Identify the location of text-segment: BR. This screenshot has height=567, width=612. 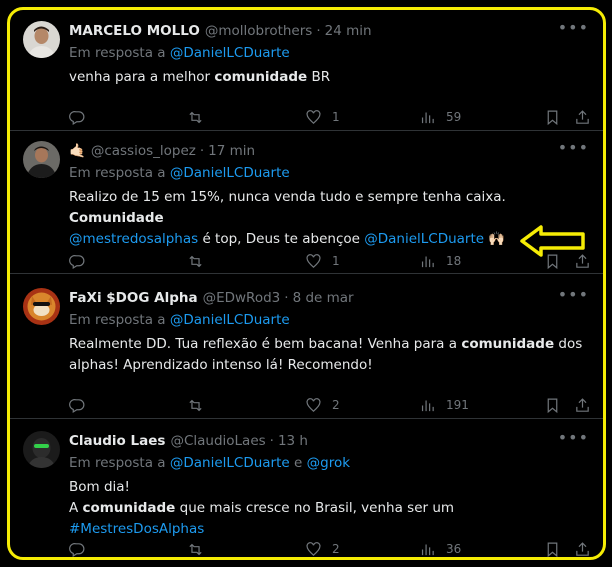
(319, 77).